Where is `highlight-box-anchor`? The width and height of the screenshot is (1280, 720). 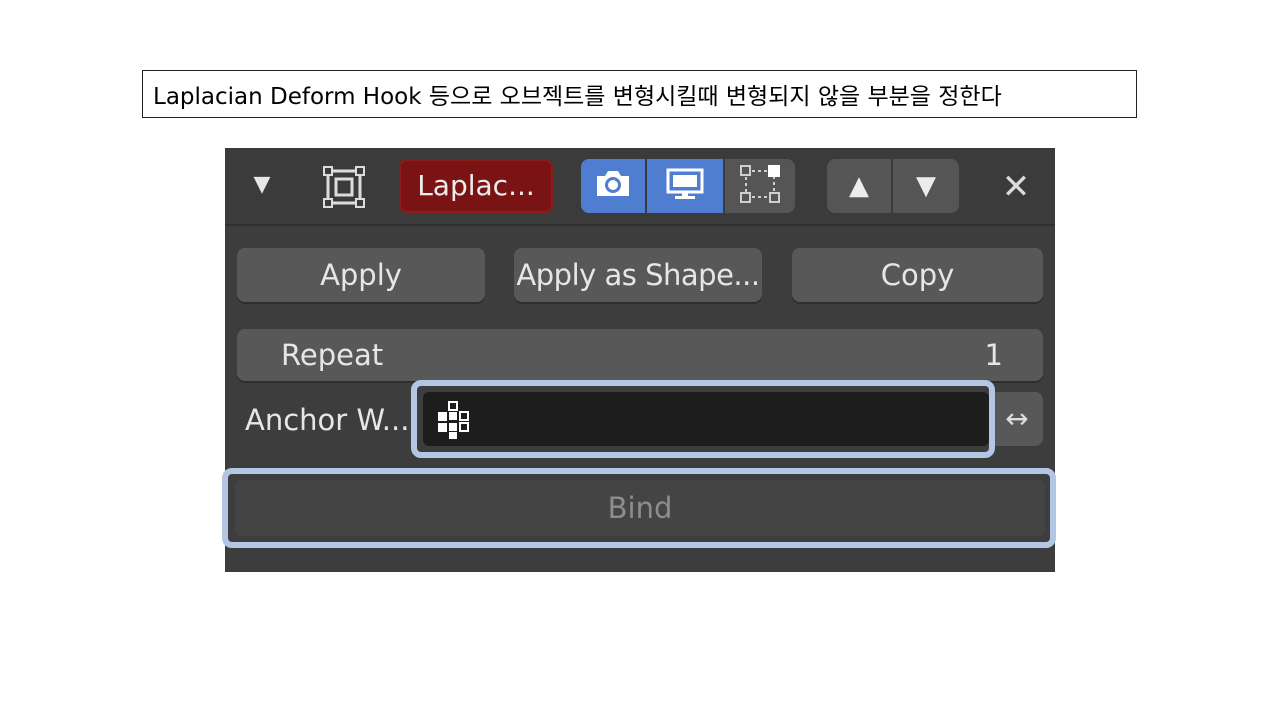 highlight-box-anchor is located at coordinates (703, 419).